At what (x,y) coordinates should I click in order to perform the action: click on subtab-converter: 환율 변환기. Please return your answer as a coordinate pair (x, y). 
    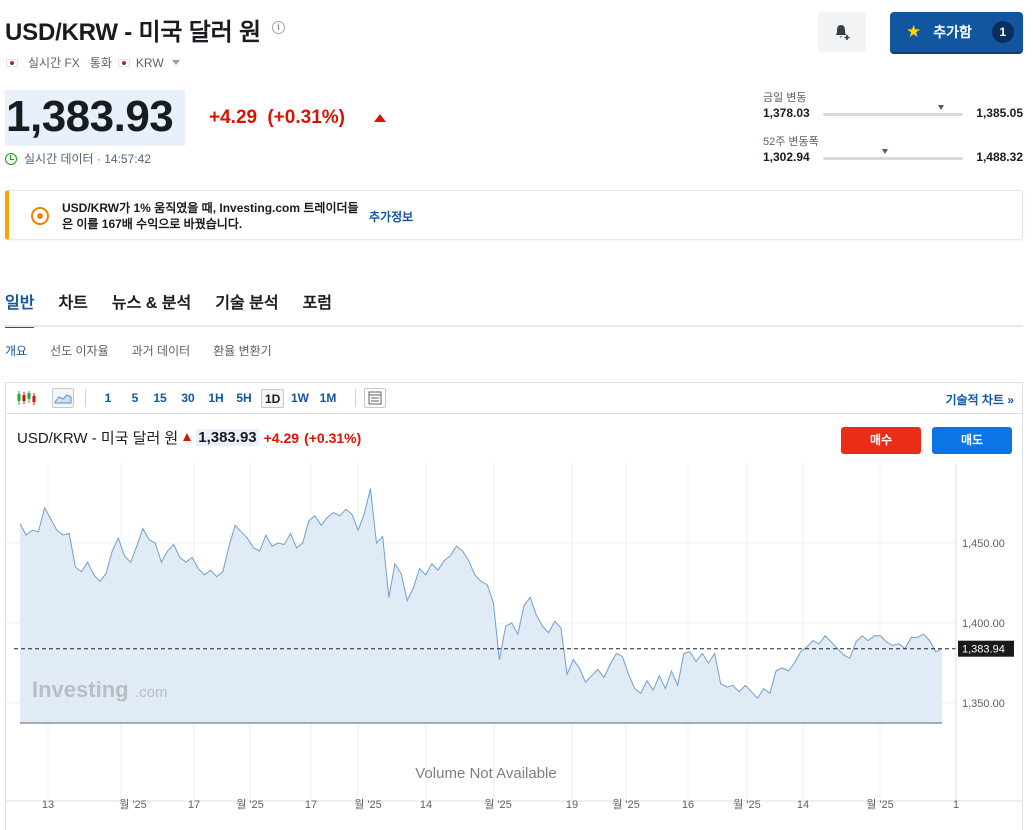
    Looking at the image, I should click on (242, 350).